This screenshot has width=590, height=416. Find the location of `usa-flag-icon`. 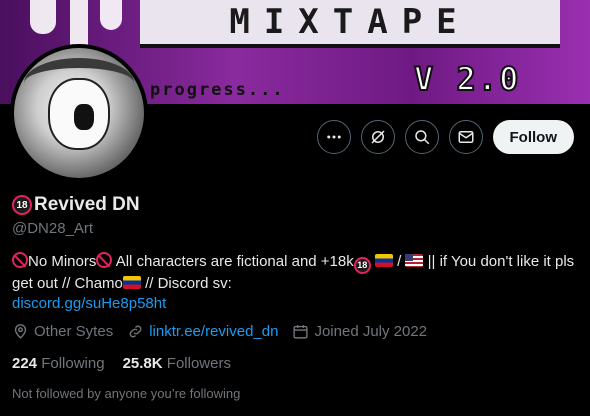

usa-flag-icon is located at coordinates (414, 260).